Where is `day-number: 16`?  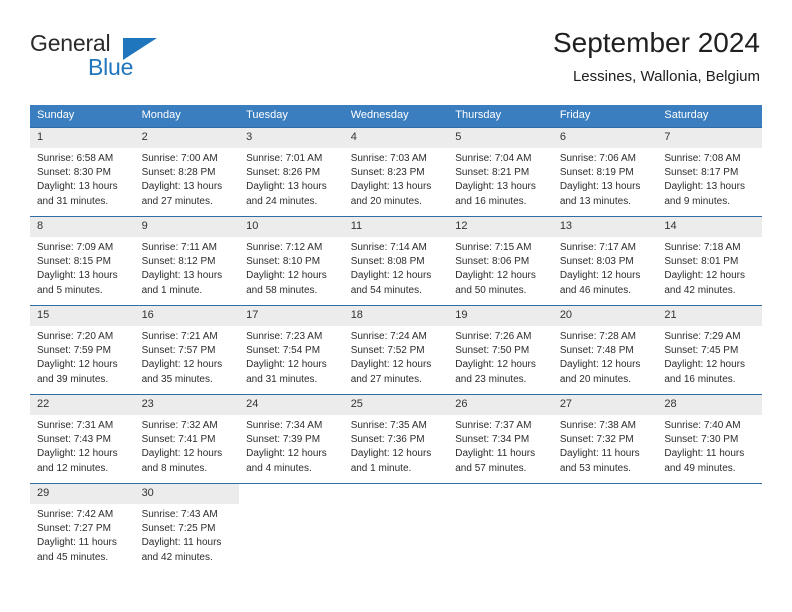
day-number: 16 is located at coordinates (187, 316).